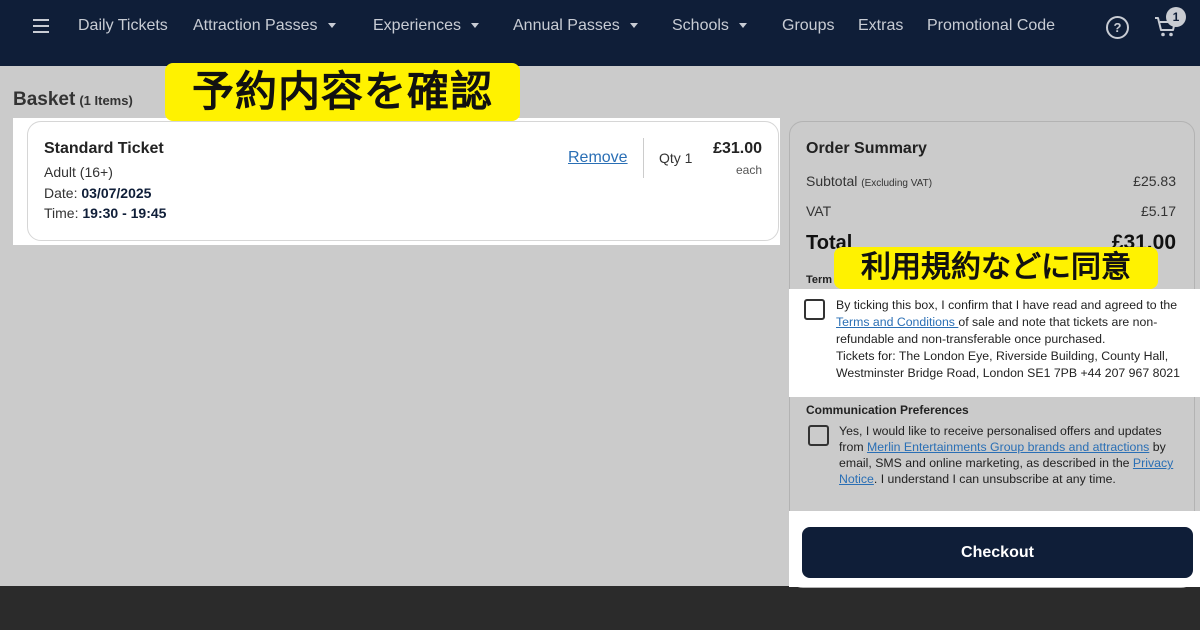 The height and width of the screenshot is (630, 1200). Describe the element at coordinates (426, 26) in the screenshot. I see `nav-experiences: Experiences` at that location.